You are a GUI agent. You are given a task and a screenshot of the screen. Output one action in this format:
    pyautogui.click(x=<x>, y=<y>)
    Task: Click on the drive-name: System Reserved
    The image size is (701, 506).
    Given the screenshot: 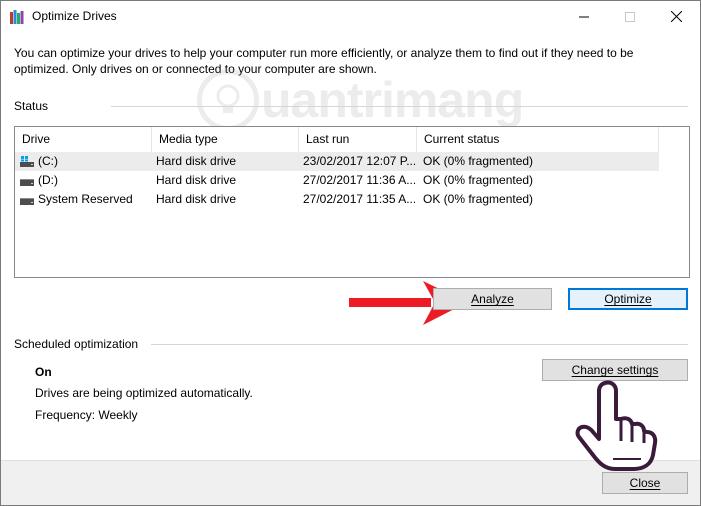 What is the action you would take?
    pyautogui.click(x=85, y=199)
    